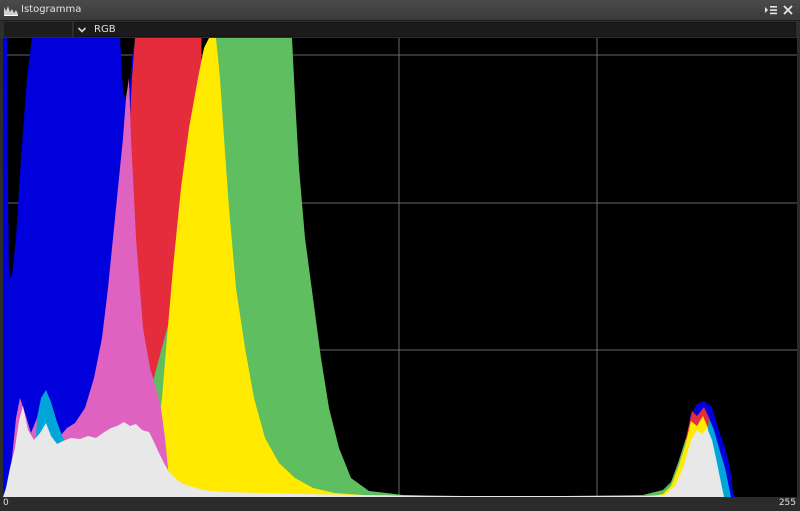 The height and width of the screenshot is (511, 800). What do you see at coordinates (771, 10) in the screenshot?
I see `panel-menu-icon` at bounding box center [771, 10].